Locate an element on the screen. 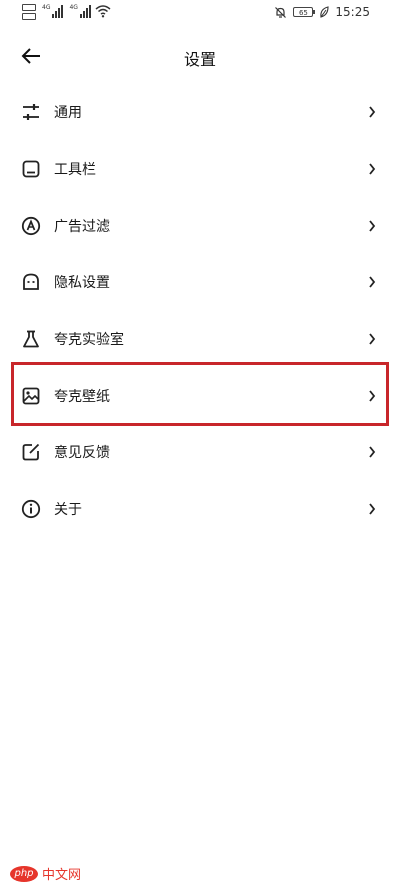 The height and width of the screenshot is (888, 400). leaf-icon is located at coordinates (324, 12).